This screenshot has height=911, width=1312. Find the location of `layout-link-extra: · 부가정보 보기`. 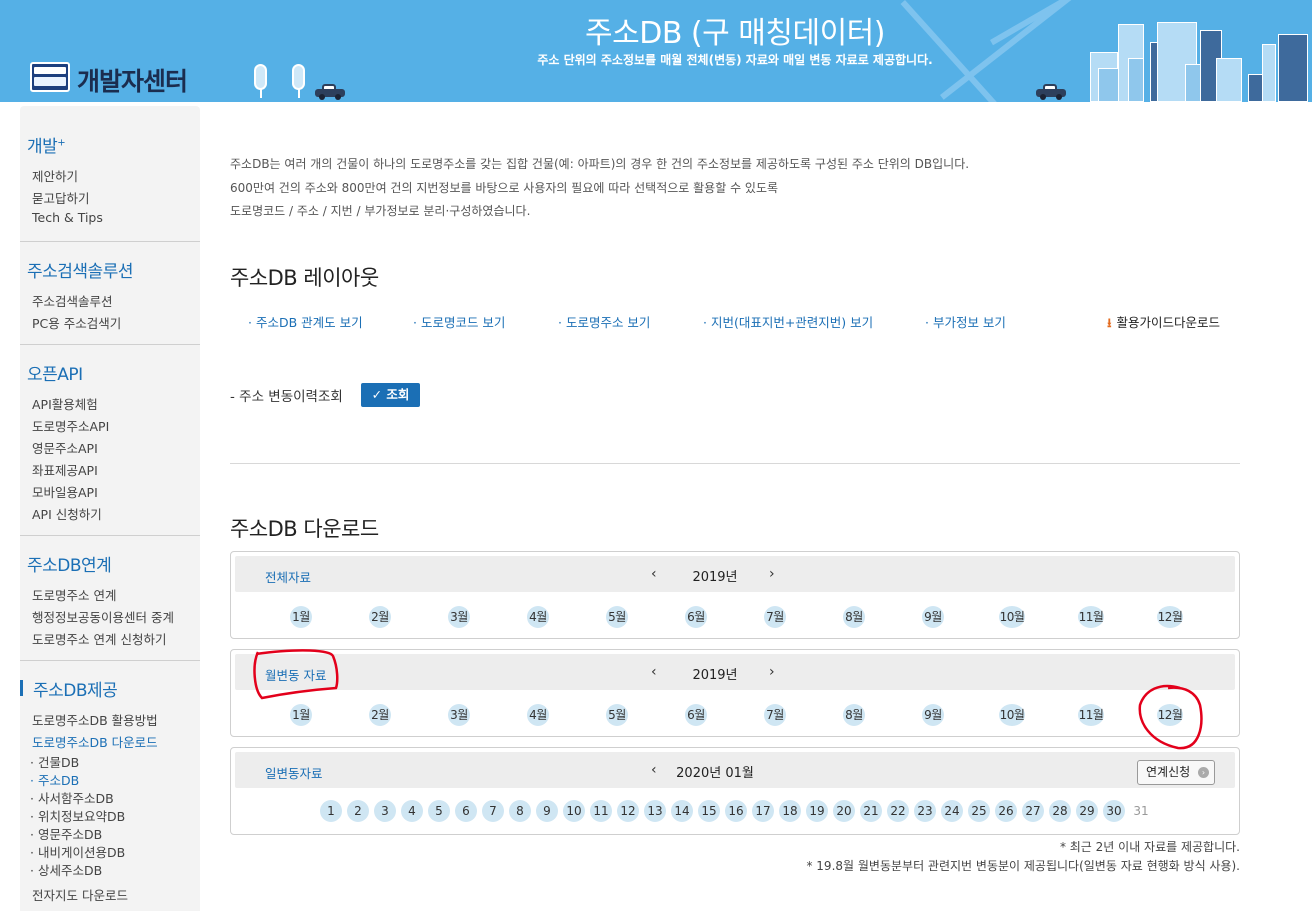

layout-link-extra: · 부가정보 보기 is located at coordinates (965, 321).